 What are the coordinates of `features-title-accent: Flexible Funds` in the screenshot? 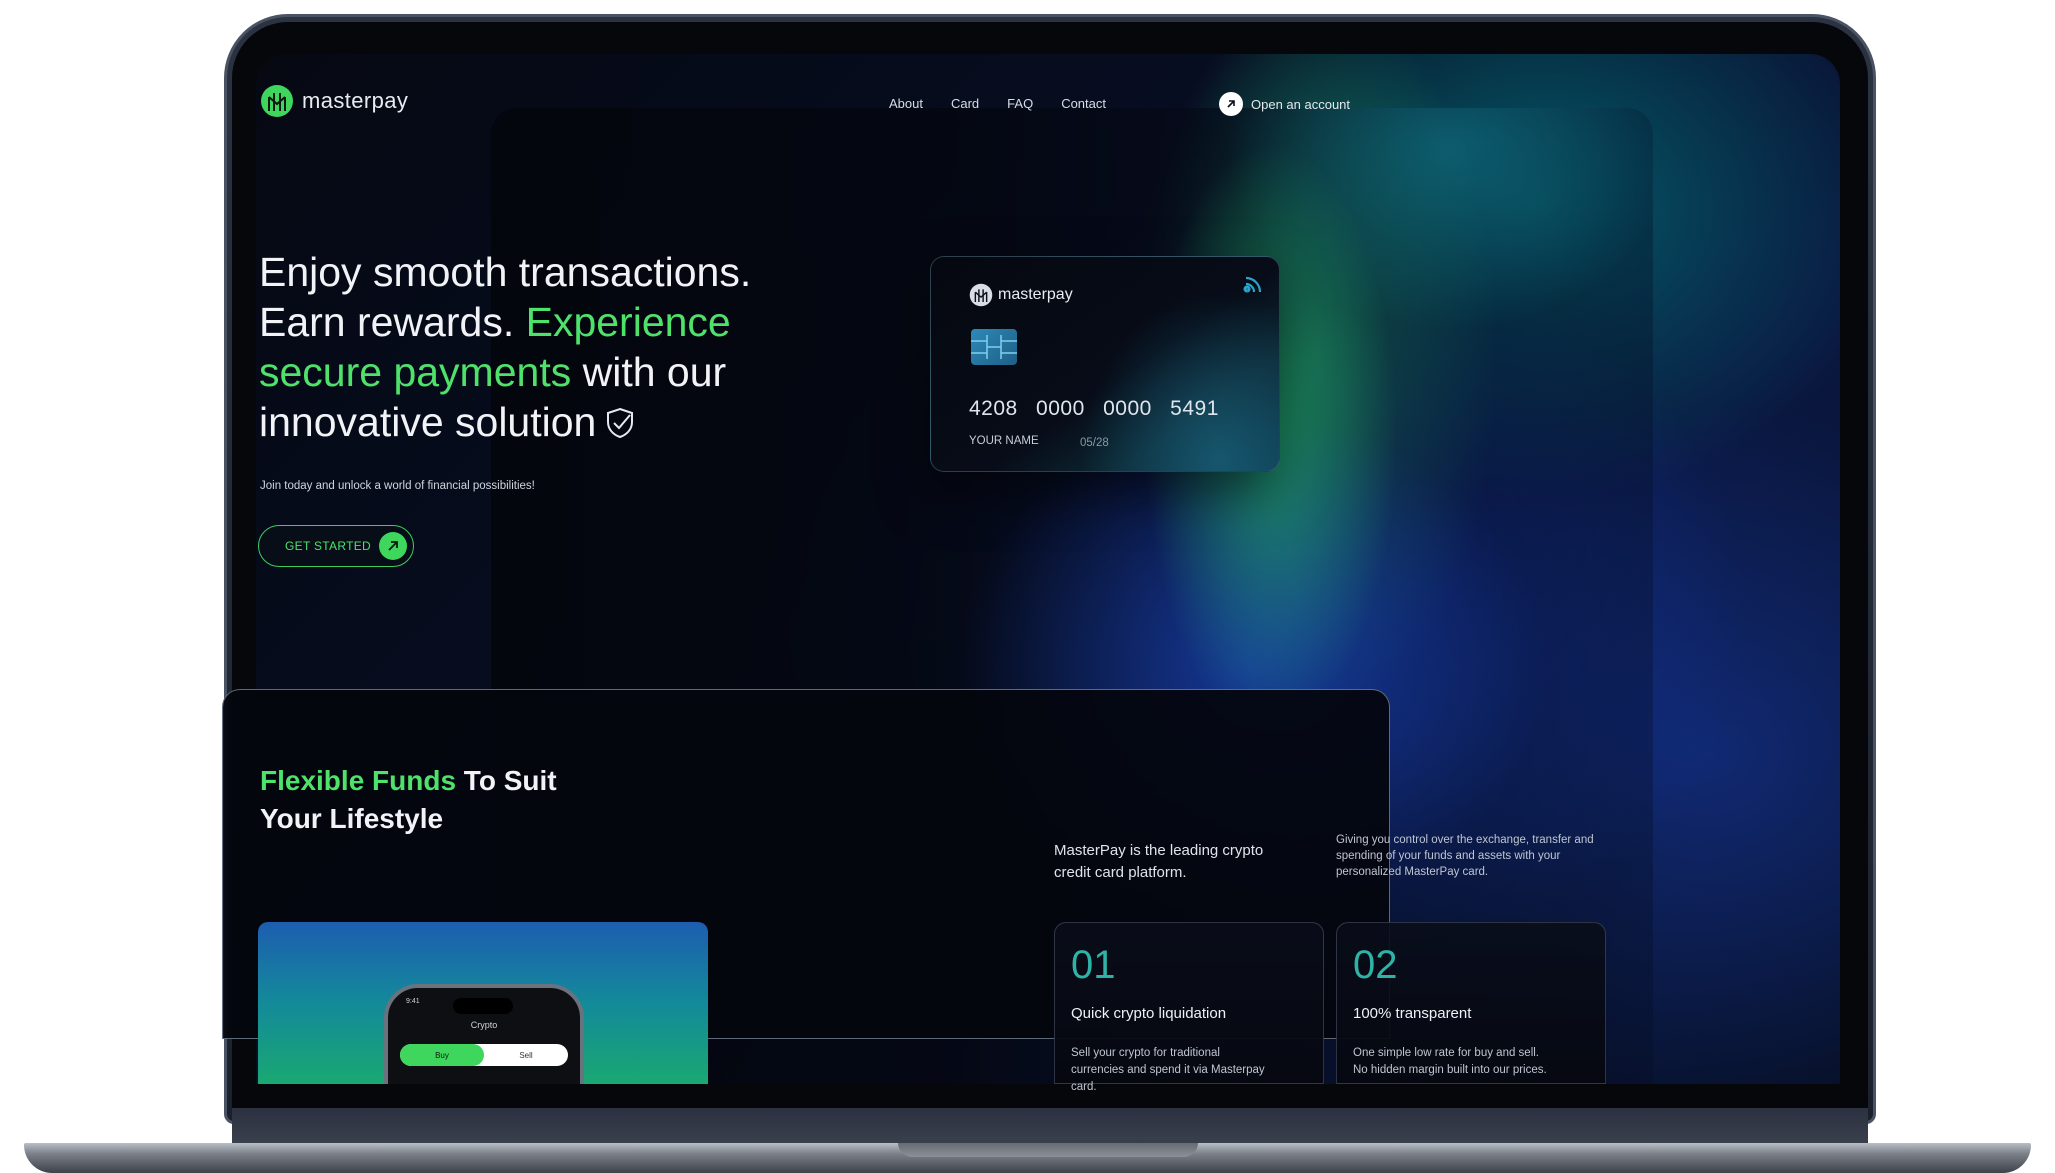 It's located at (358, 780).